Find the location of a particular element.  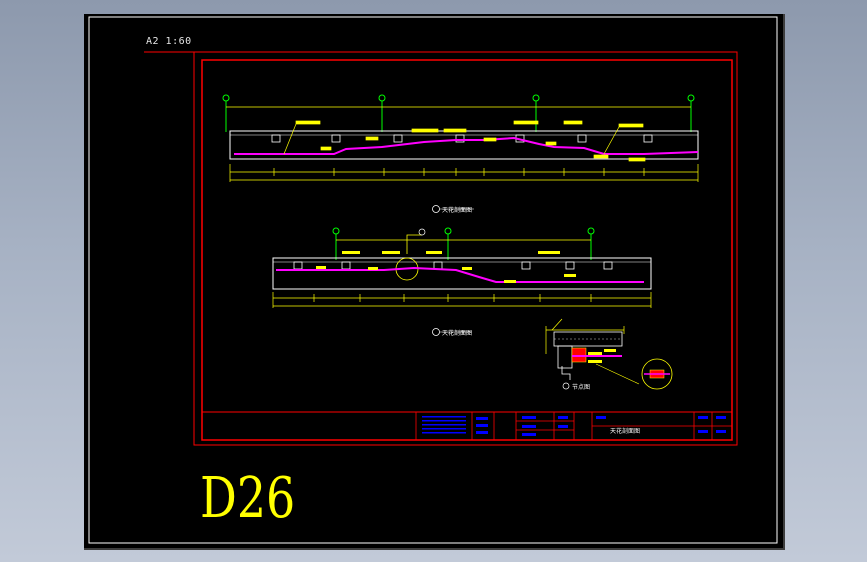

scale-label: A2 1:60 is located at coordinates (169, 41).